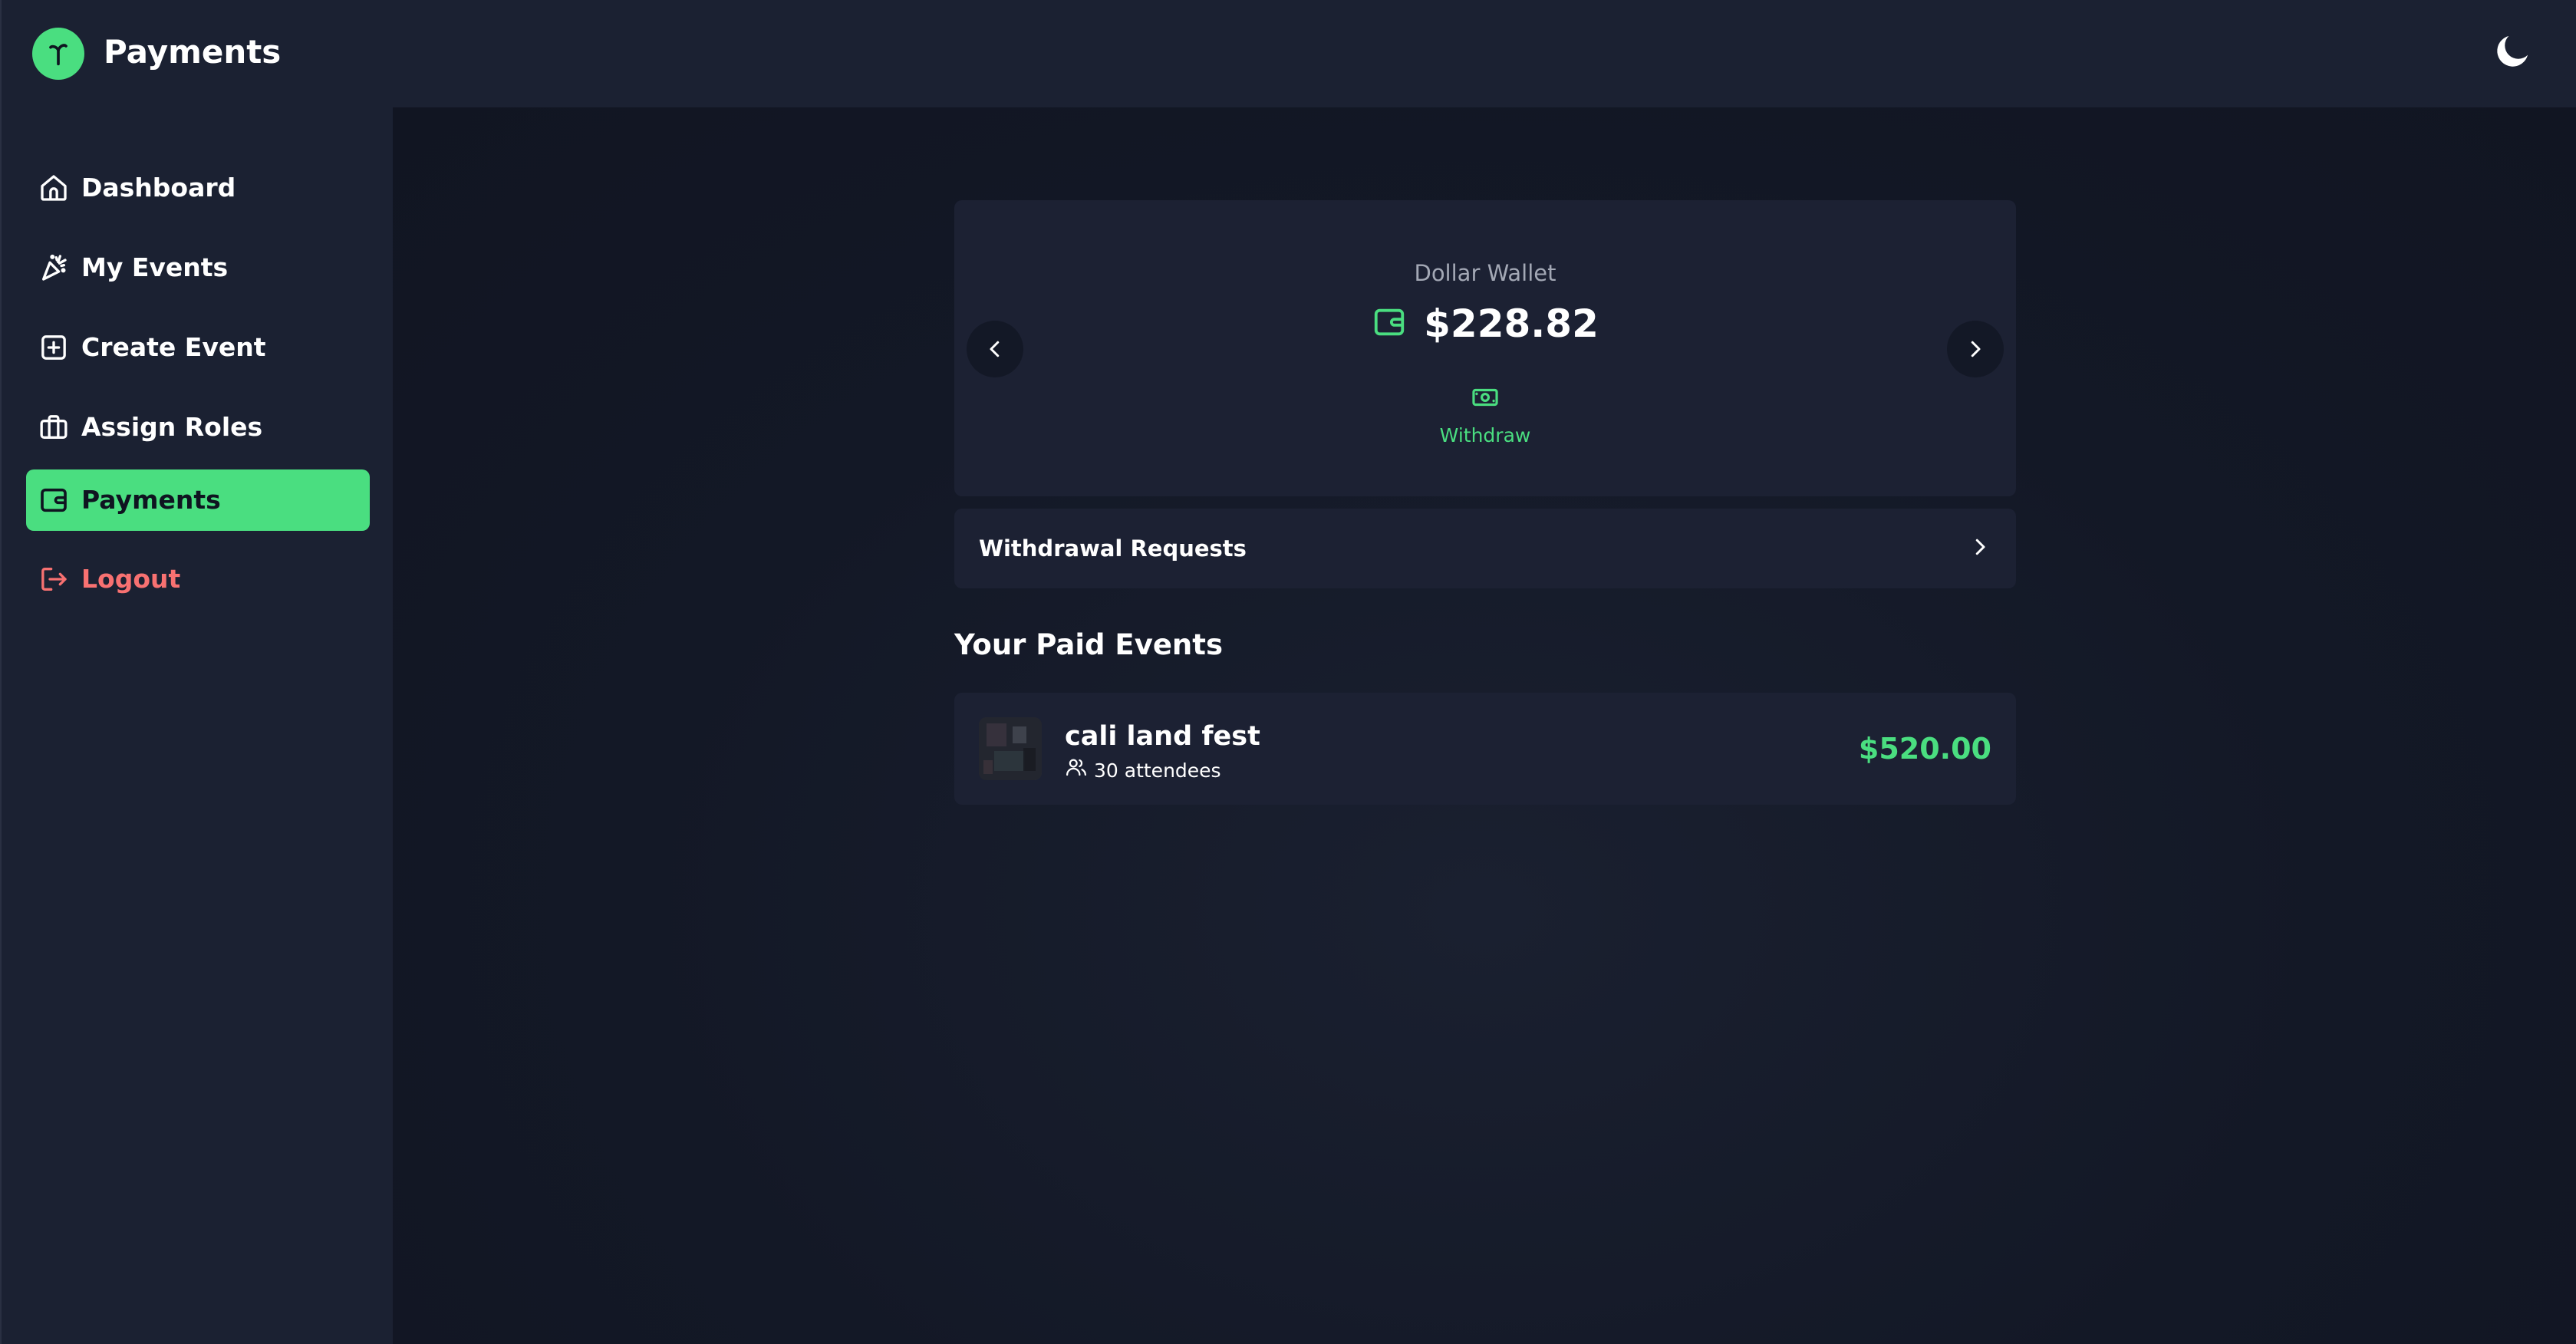 Image resolution: width=2576 pixels, height=1344 pixels. What do you see at coordinates (1485, 399) in the screenshot?
I see `cash-icon` at bounding box center [1485, 399].